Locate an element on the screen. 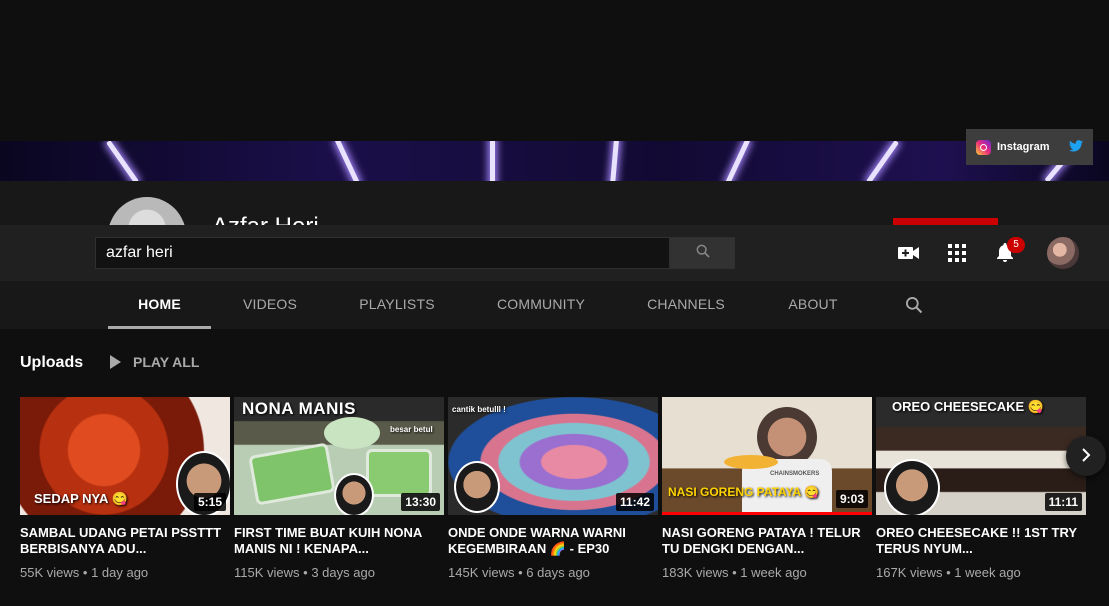 The height and width of the screenshot is (606, 1109). upload-age: 6 days ago is located at coordinates (558, 572).